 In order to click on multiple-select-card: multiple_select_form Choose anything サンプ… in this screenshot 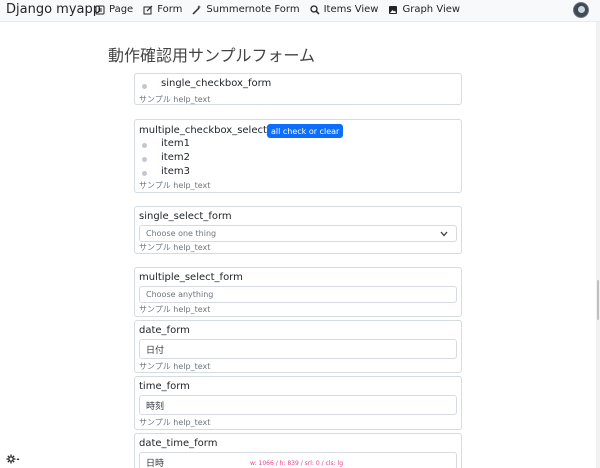, I will do `click(298, 292)`.